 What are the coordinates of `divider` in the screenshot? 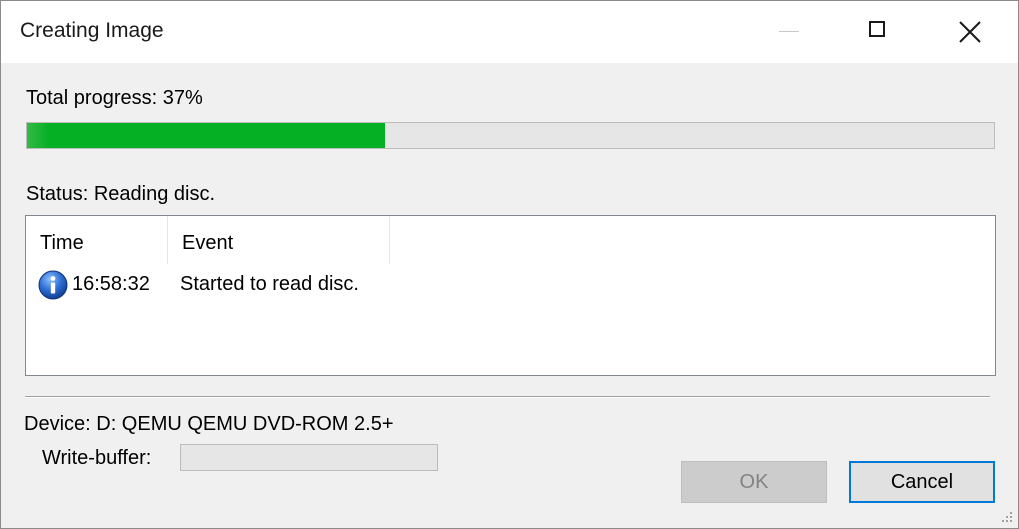 It's located at (507, 397).